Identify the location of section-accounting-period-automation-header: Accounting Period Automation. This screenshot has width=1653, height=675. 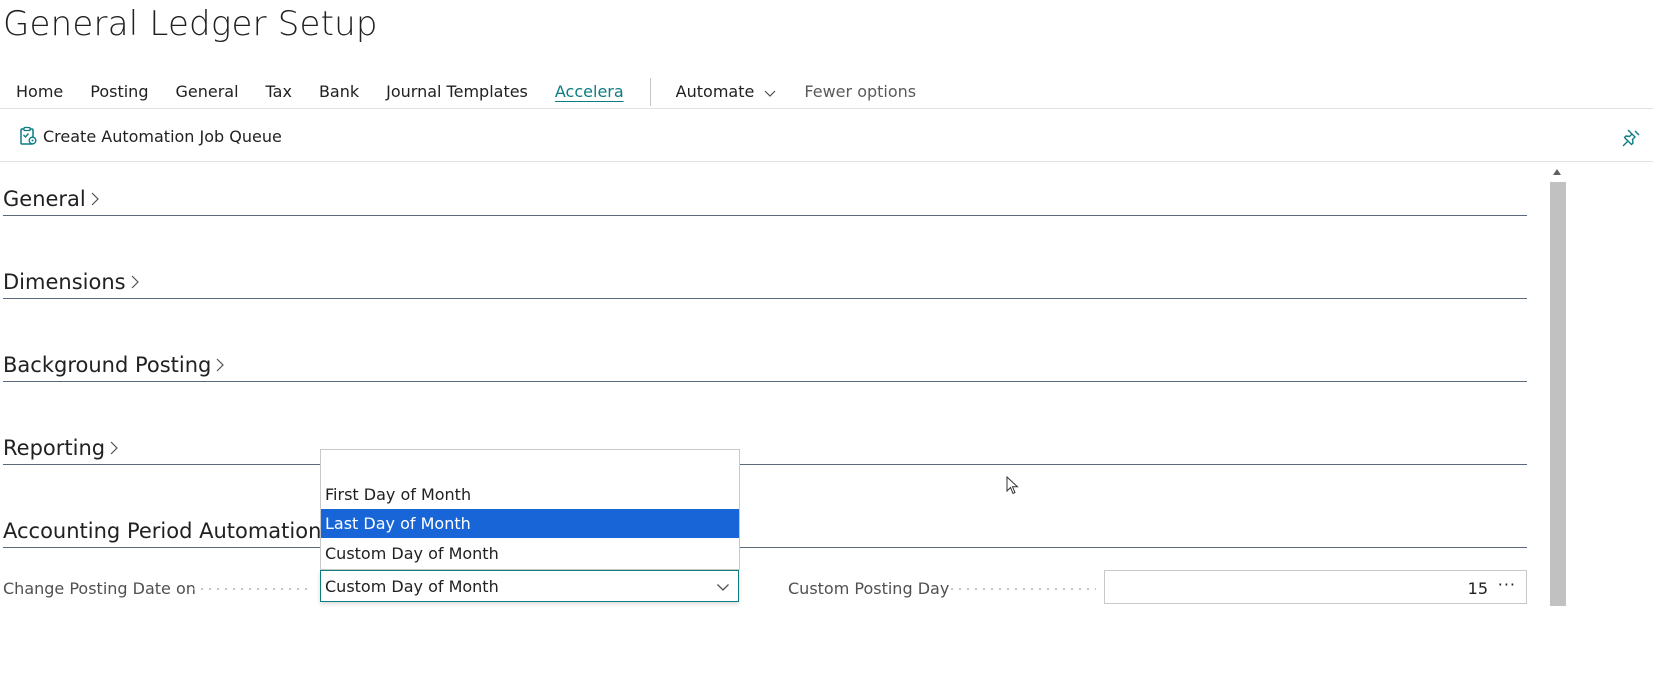
(162, 531).